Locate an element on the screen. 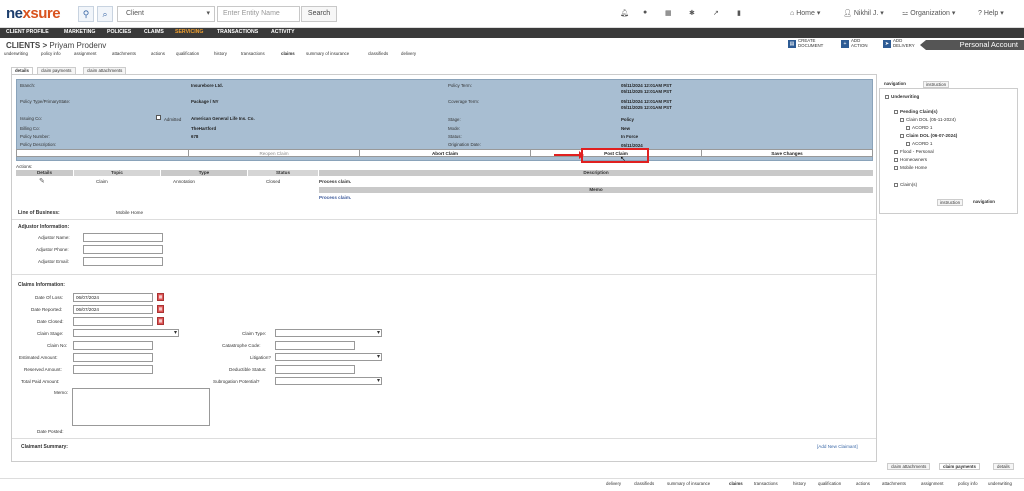 The height and width of the screenshot is (491, 1024). tree-claim-dol-1: Claim DOL (05-11-2024) is located at coordinates (928, 119).